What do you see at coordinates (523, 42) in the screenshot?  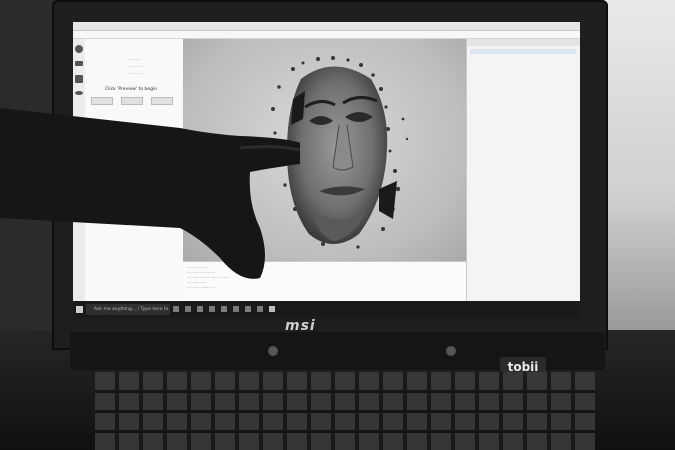 I see `right-panel-header` at bounding box center [523, 42].